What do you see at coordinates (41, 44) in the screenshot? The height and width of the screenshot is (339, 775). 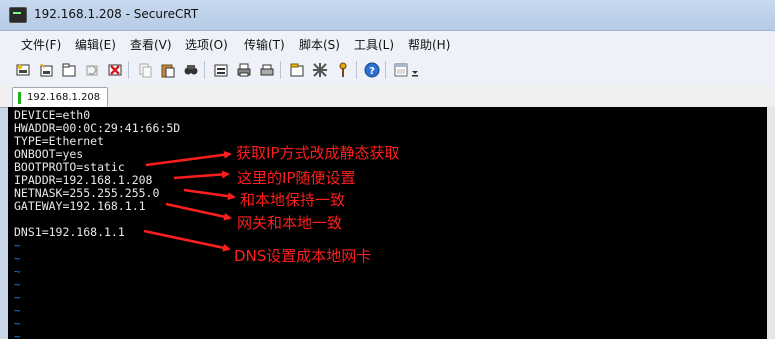 I see `menu-file: 文件(F)` at bounding box center [41, 44].